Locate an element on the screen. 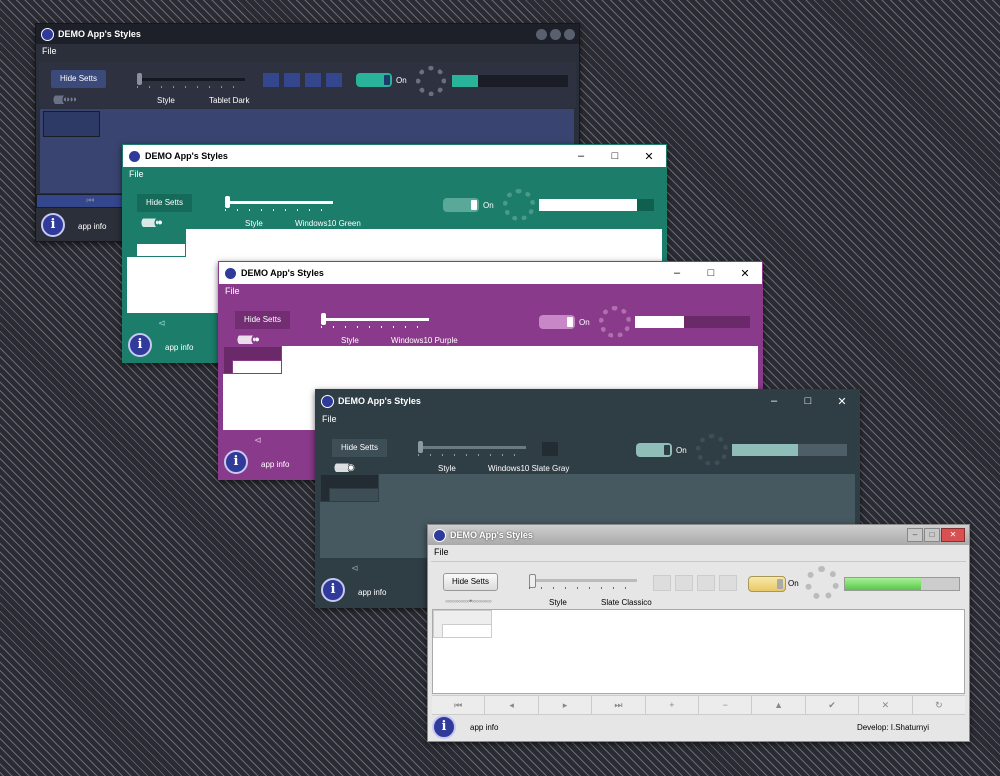 The width and height of the screenshot is (1000, 776). style-name: Tablet Dark is located at coordinates (229, 100).